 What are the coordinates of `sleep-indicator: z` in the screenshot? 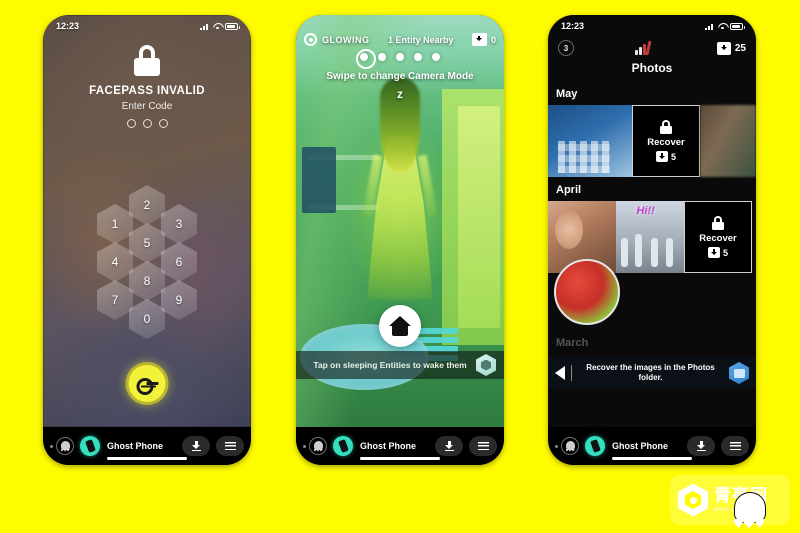 It's located at (400, 94).